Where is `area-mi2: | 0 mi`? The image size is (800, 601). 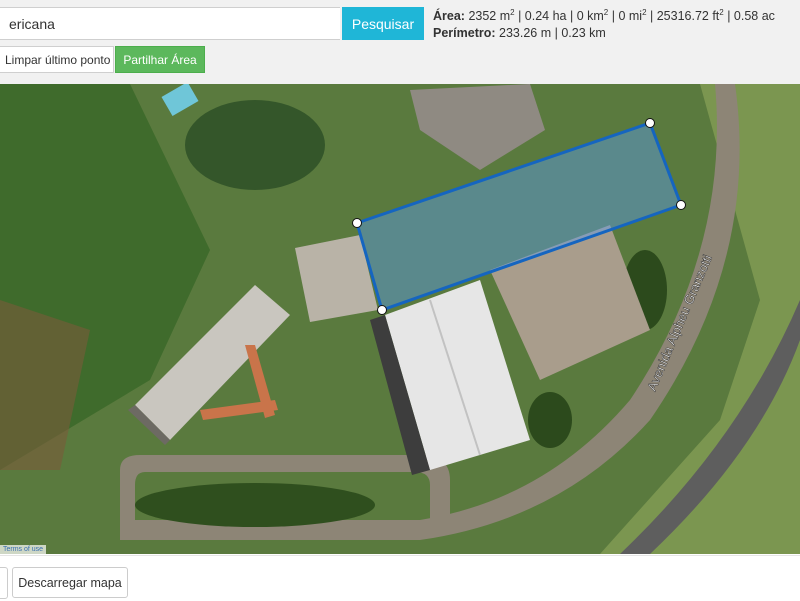 area-mi2: | 0 mi is located at coordinates (625, 16).